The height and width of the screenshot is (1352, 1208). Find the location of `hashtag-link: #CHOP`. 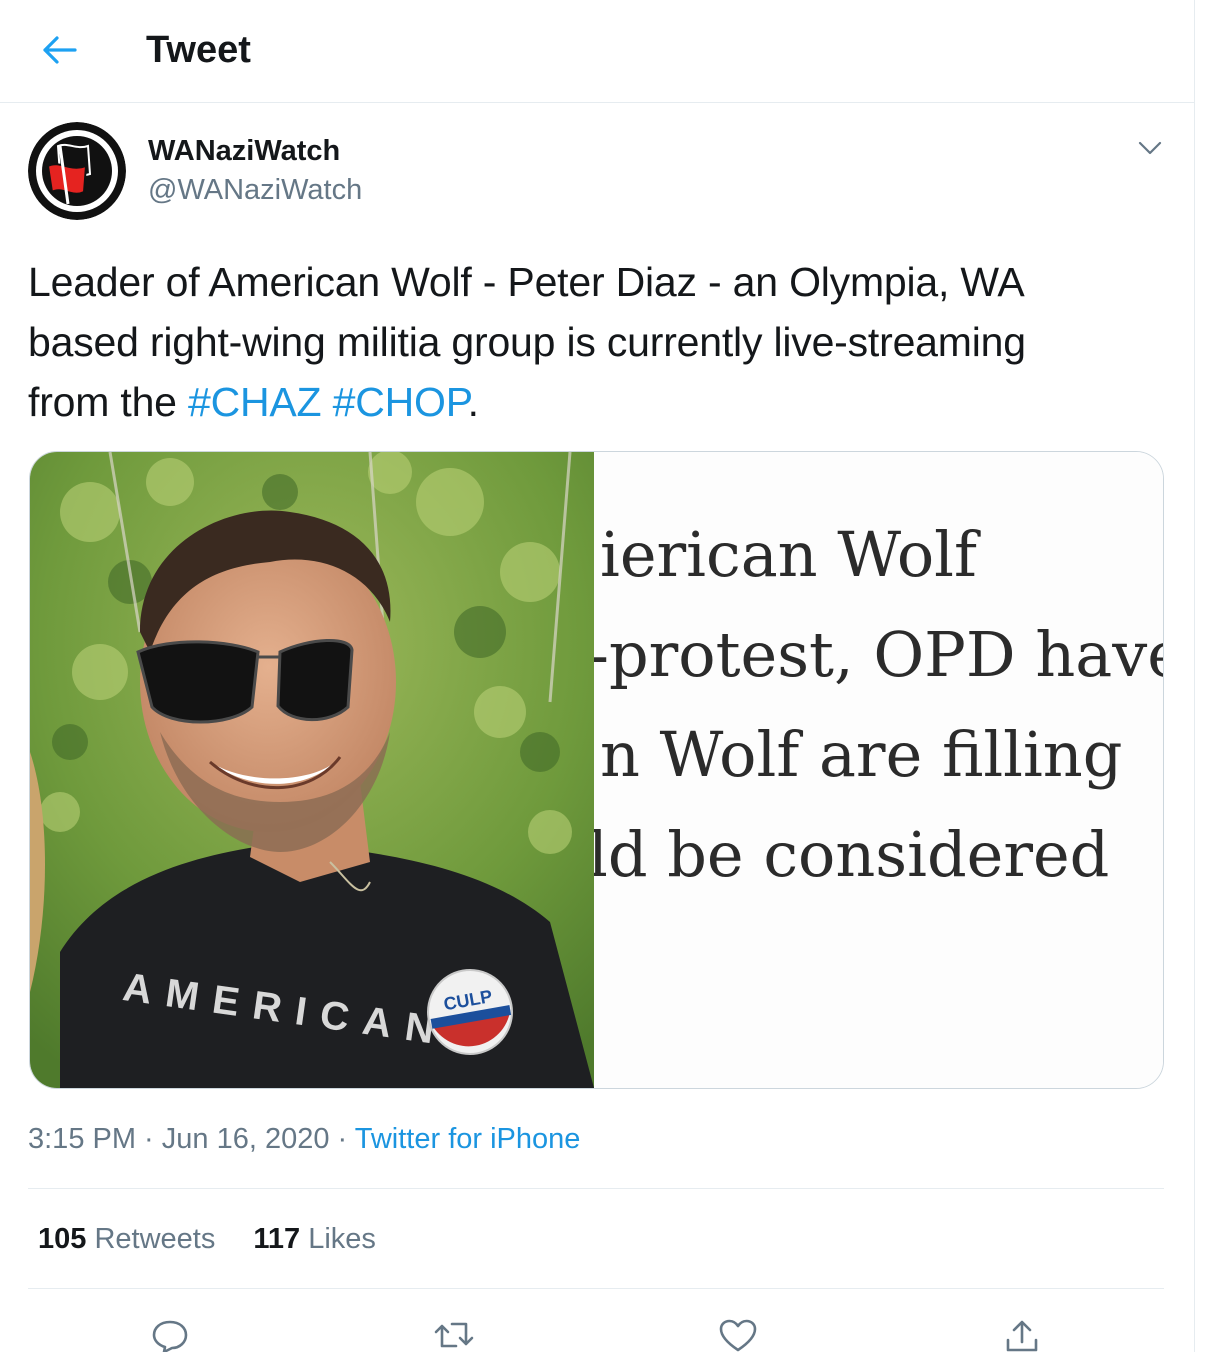

hashtag-link: #CHOP is located at coordinates (400, 402).